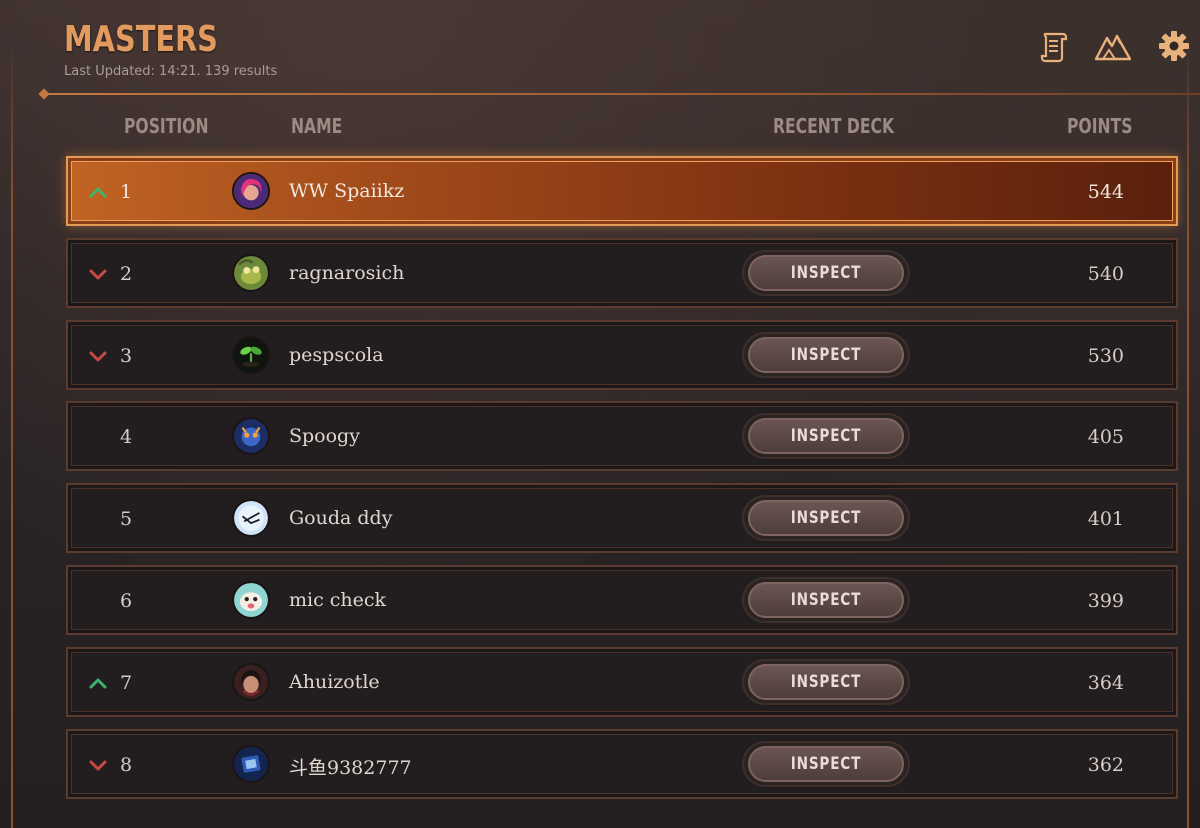 Image resolution: width=1200 pixels, height=828 pixels. What do you see at coordinates (834, 126) in the screenshot?
I see `column-header-recent-deck: RECENT DECK` at bounding box center [834, 126].